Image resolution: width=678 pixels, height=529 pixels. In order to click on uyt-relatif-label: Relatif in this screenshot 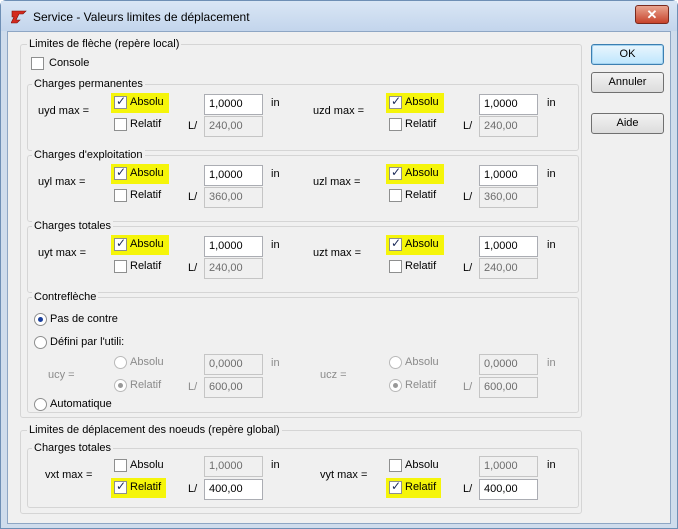, I will do `click(146, 266)`.